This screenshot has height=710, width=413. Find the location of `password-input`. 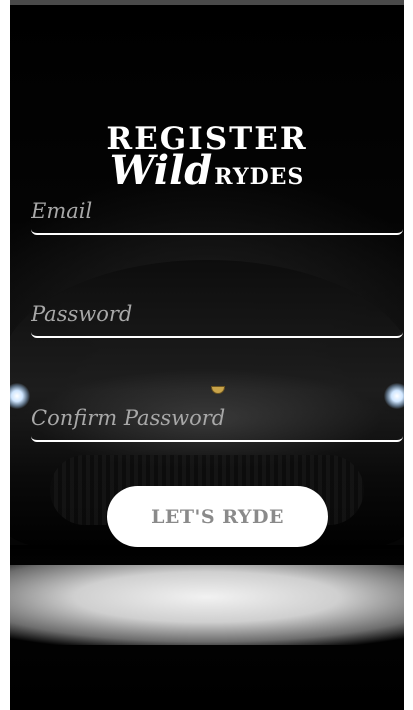

password-input is located at coordinates (217, 318).